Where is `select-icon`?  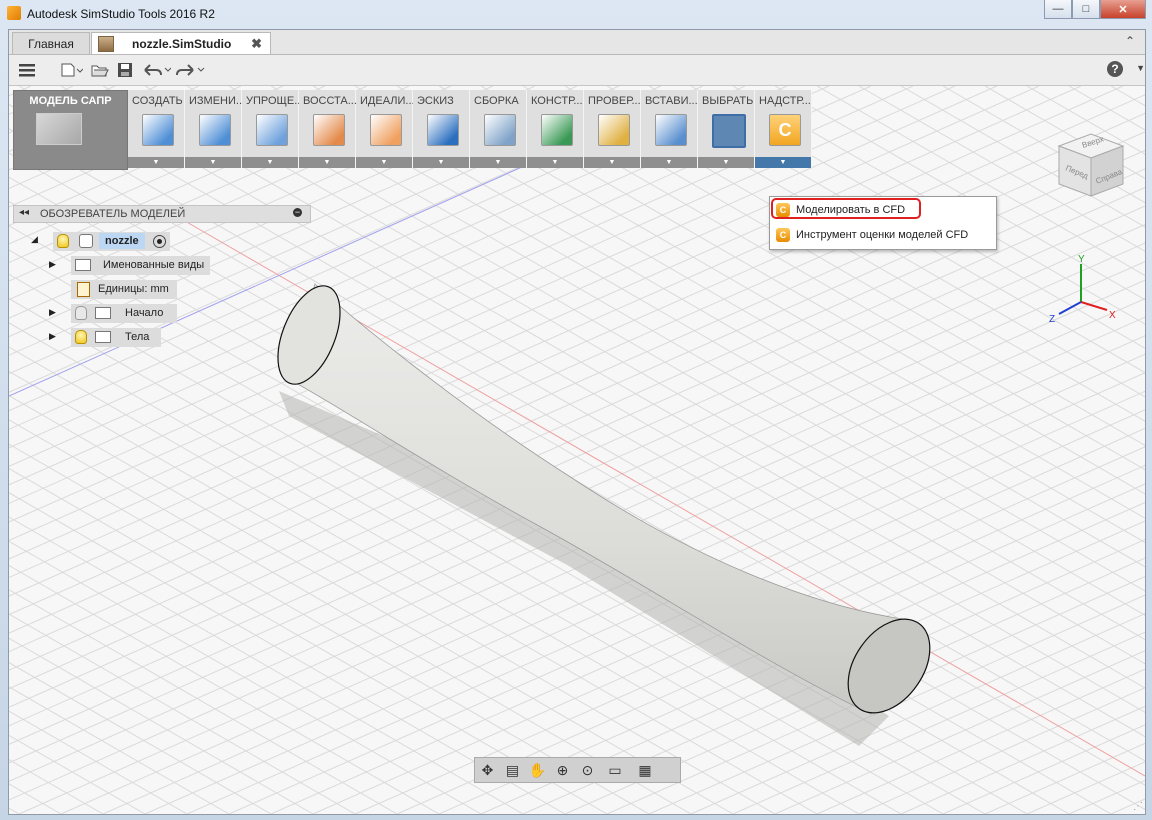 select-icon is located at coordinates (729, 131).